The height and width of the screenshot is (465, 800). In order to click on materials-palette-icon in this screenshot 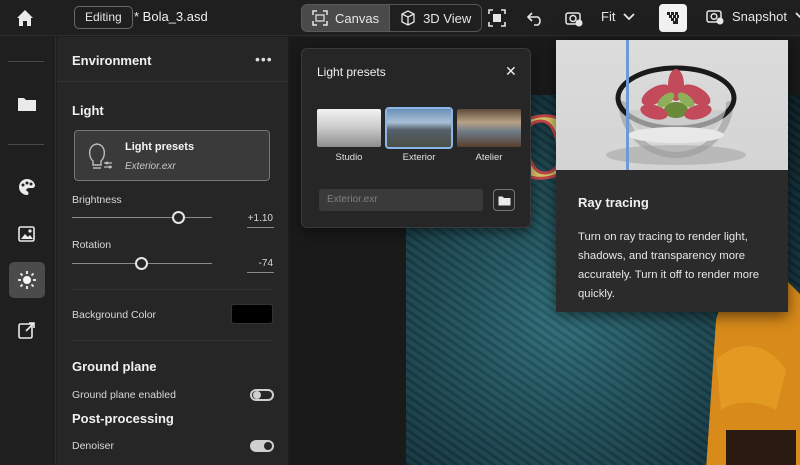, I will do `click(27, 187)`.